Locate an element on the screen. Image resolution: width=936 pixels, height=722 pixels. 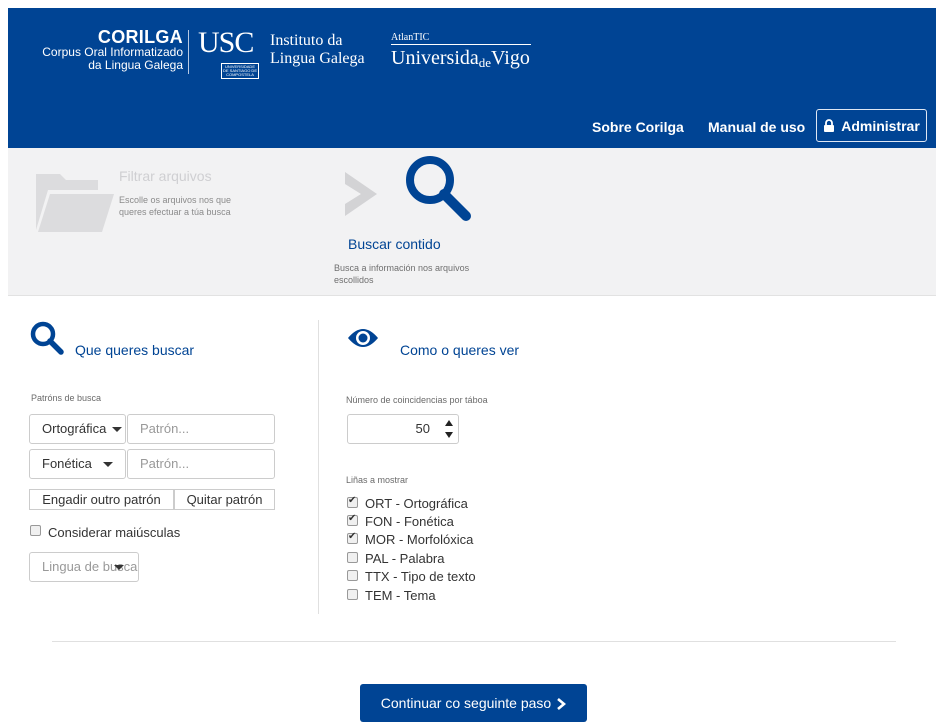
brand-title: CORILGA is located at coordinates (140, 37).